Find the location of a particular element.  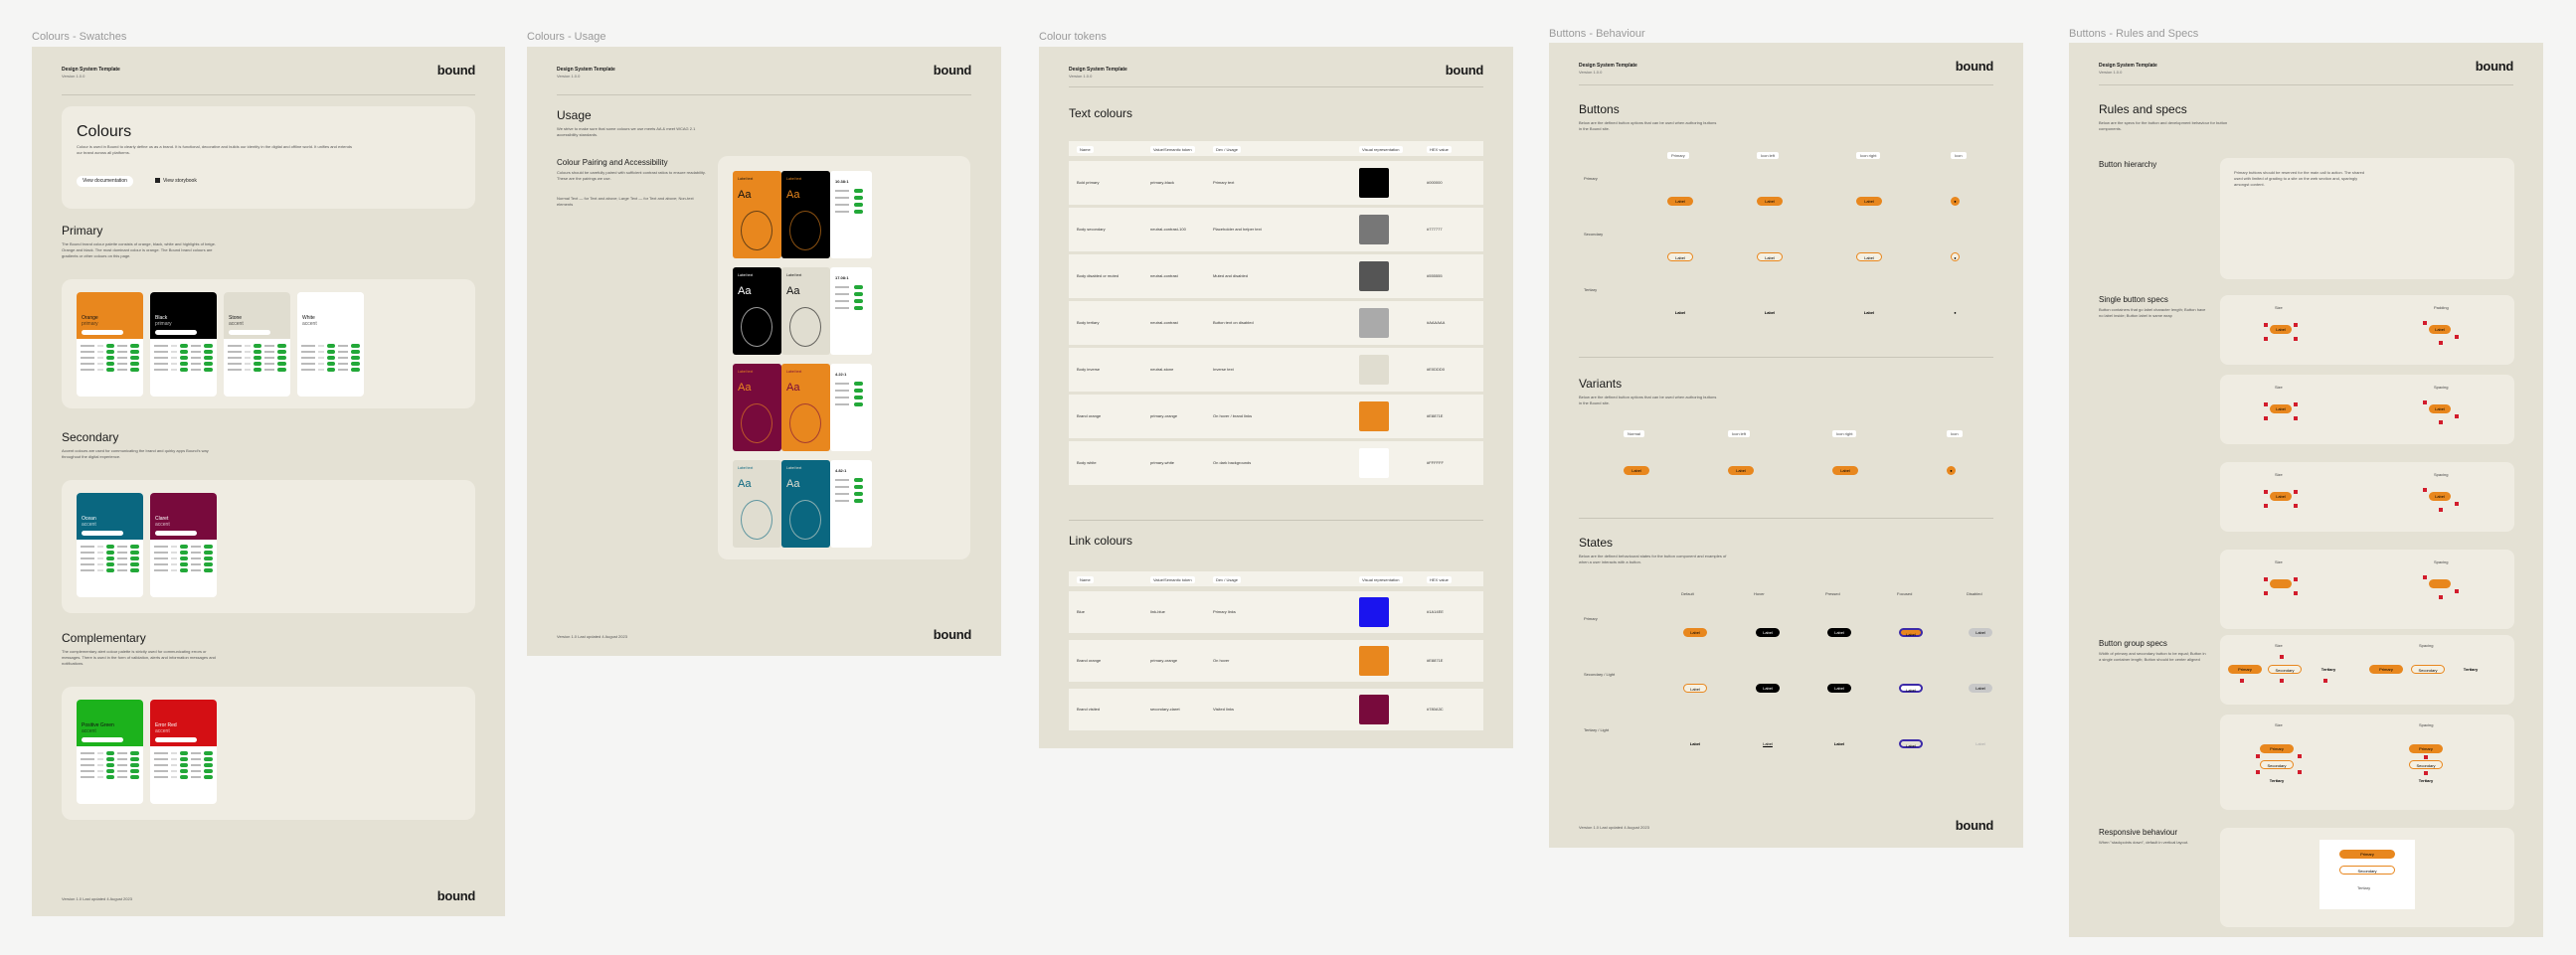

responsive-primary-button: Primary is located at coordinates (2367, 854).